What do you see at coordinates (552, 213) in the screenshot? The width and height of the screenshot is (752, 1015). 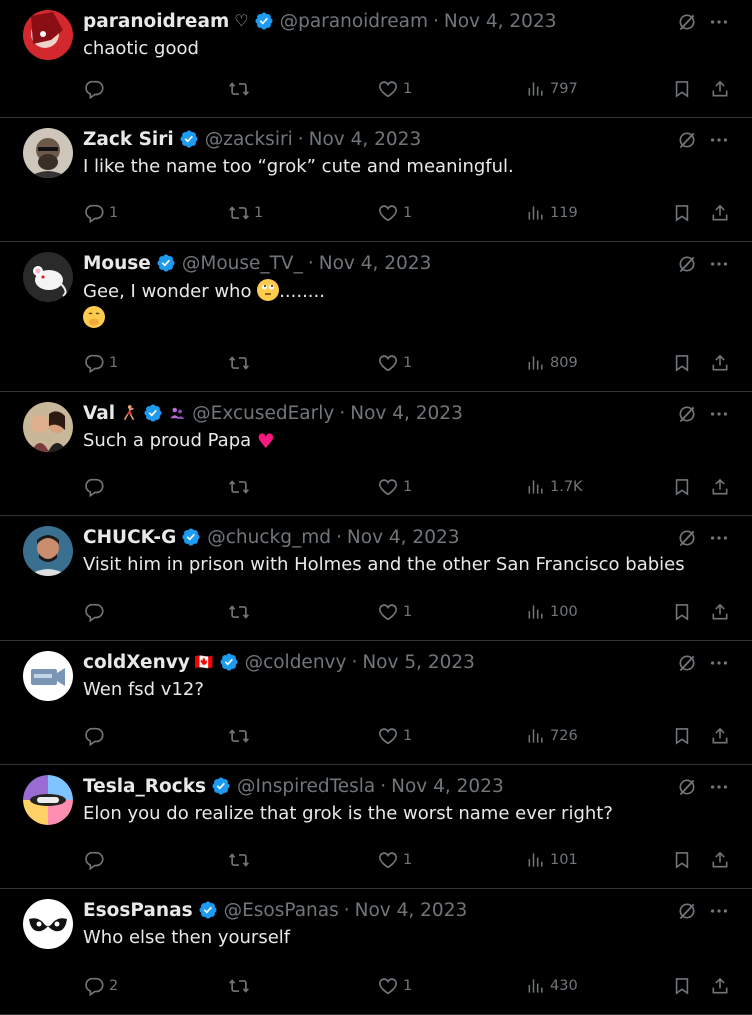 I see `views-button: 119` at bounding box center [552, 213].